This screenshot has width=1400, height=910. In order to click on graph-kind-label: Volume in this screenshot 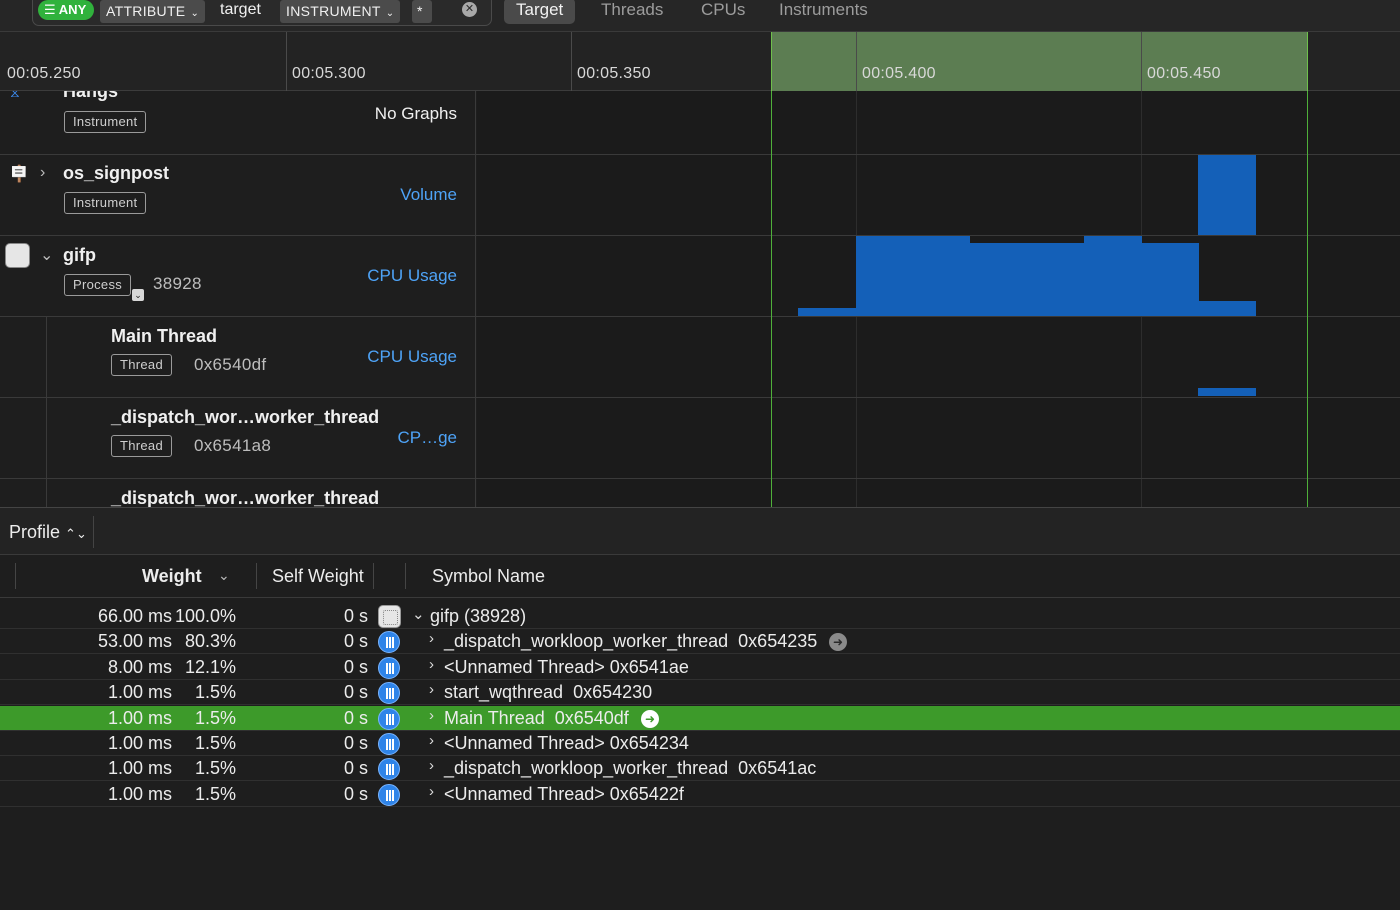, I will do `click(428, 195)`.